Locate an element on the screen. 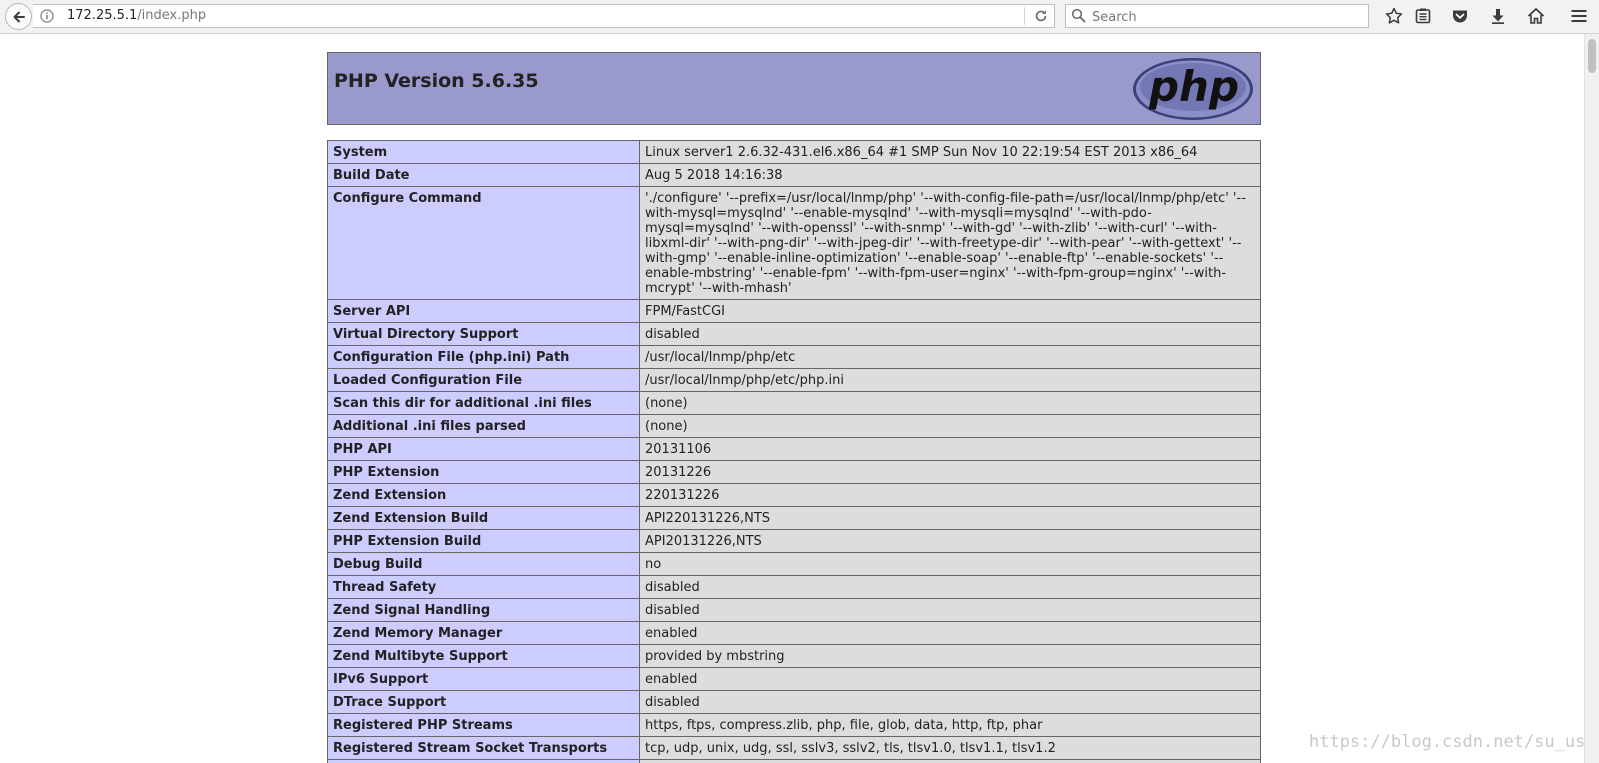 This screenshot has width=1599, height=763. php-logo: php is located at coordinates (1193, 89).